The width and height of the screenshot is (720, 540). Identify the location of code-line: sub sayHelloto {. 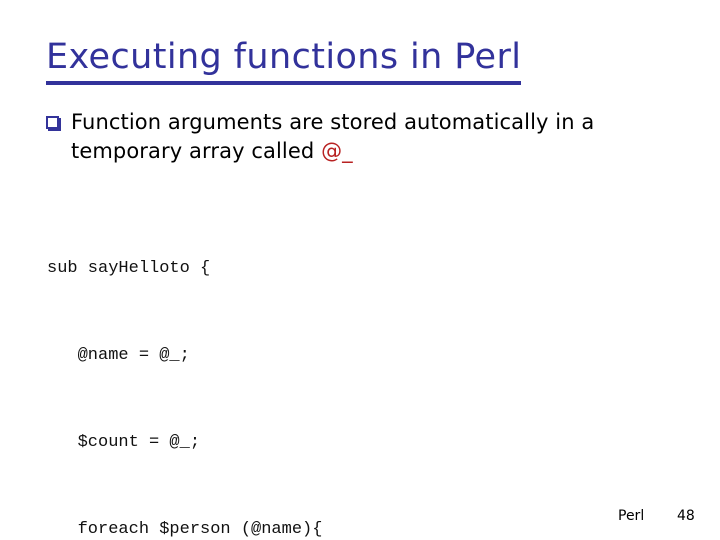
(129, 268).